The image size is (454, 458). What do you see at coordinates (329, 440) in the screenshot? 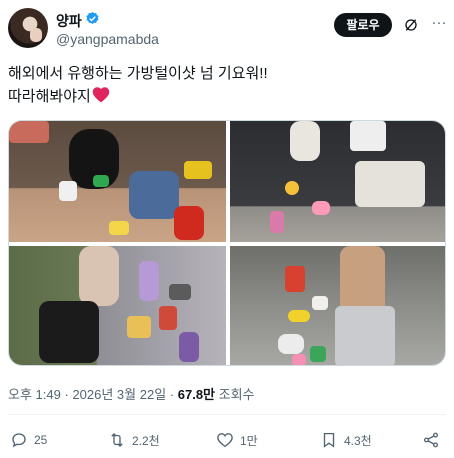
I see `bookmark-icon` at bounding box center [329, 440].